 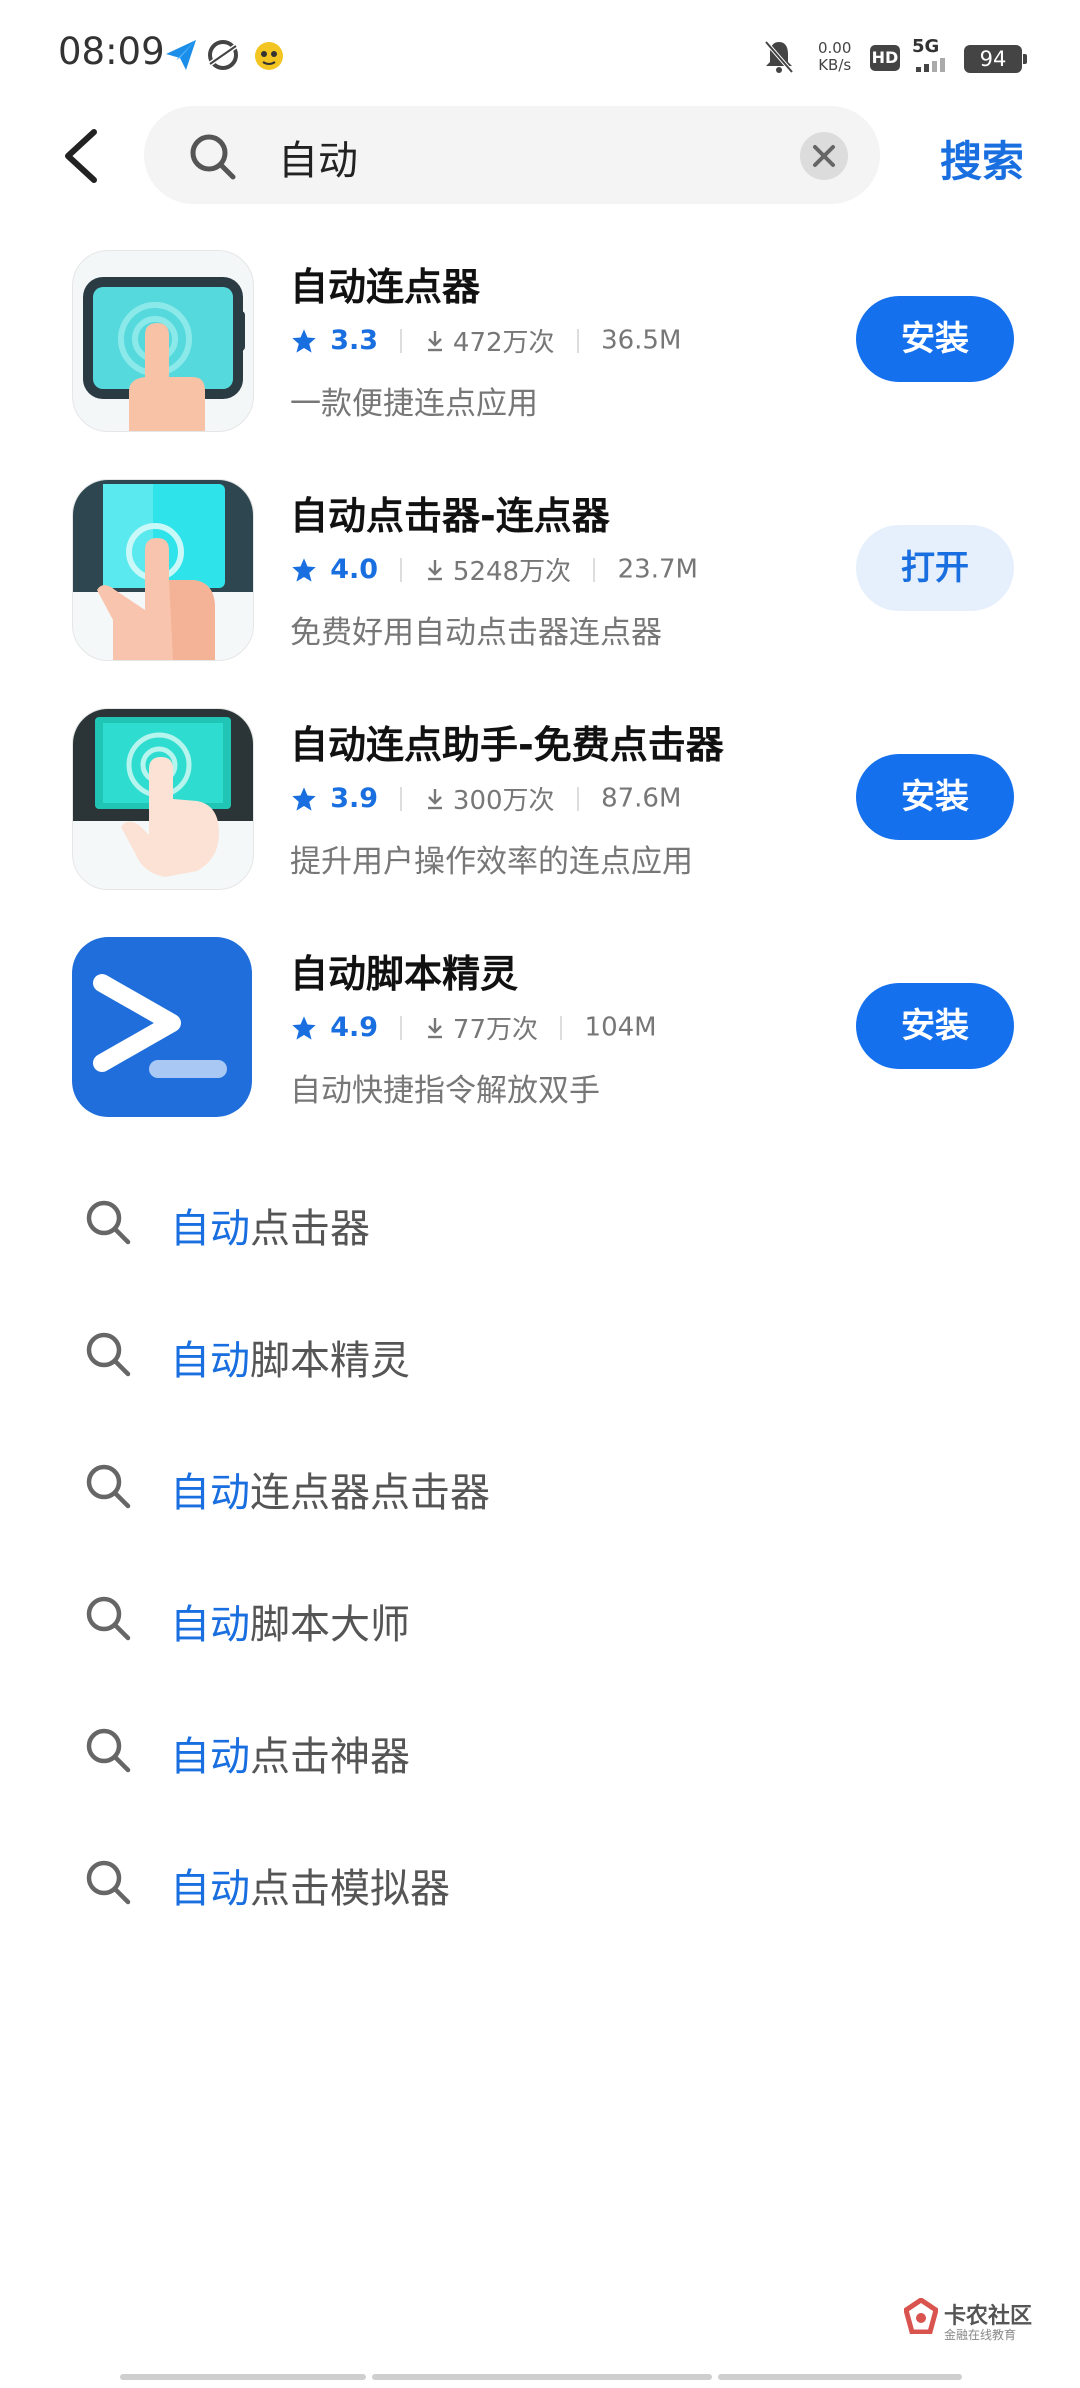 What do you see at coordinates (310, 1889) in the screenshot?
I see `suggestion-text: 自动点击模拟器` at bounding box center [310, 1889].